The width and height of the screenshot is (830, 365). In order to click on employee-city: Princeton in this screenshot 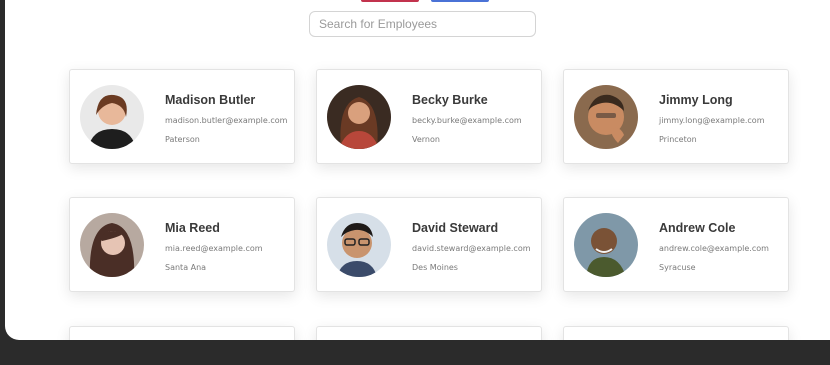, I will do `click(678, 139)`.